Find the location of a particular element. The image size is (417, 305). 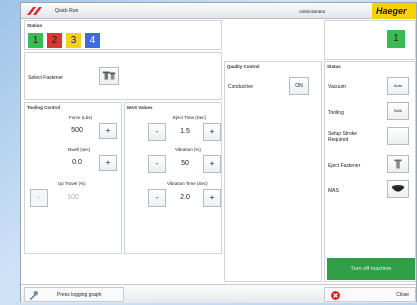

vibration-plus-button: + is located at coordinates (212, 164).